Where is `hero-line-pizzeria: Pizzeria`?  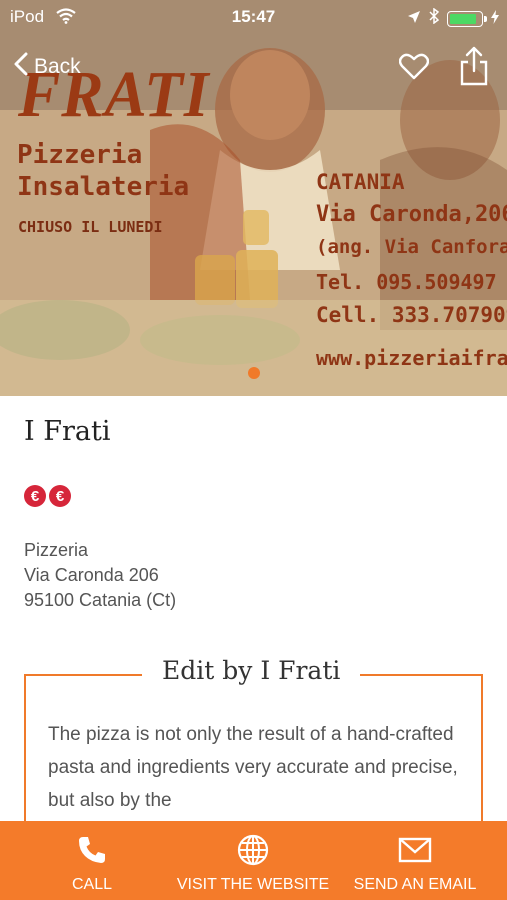
hero-line-pizzeria: Pizzeria is located at coordinates (80, 155).